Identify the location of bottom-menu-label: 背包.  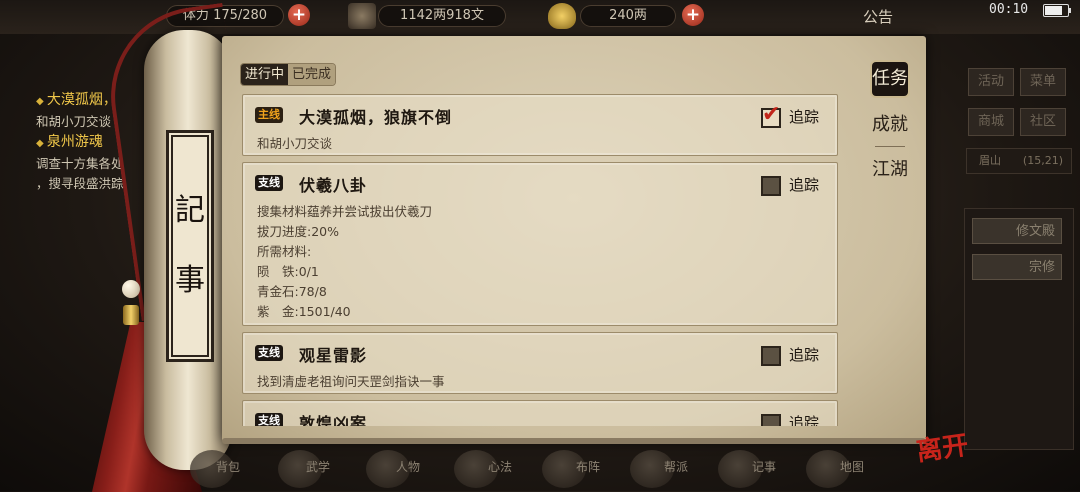
(228, 466).